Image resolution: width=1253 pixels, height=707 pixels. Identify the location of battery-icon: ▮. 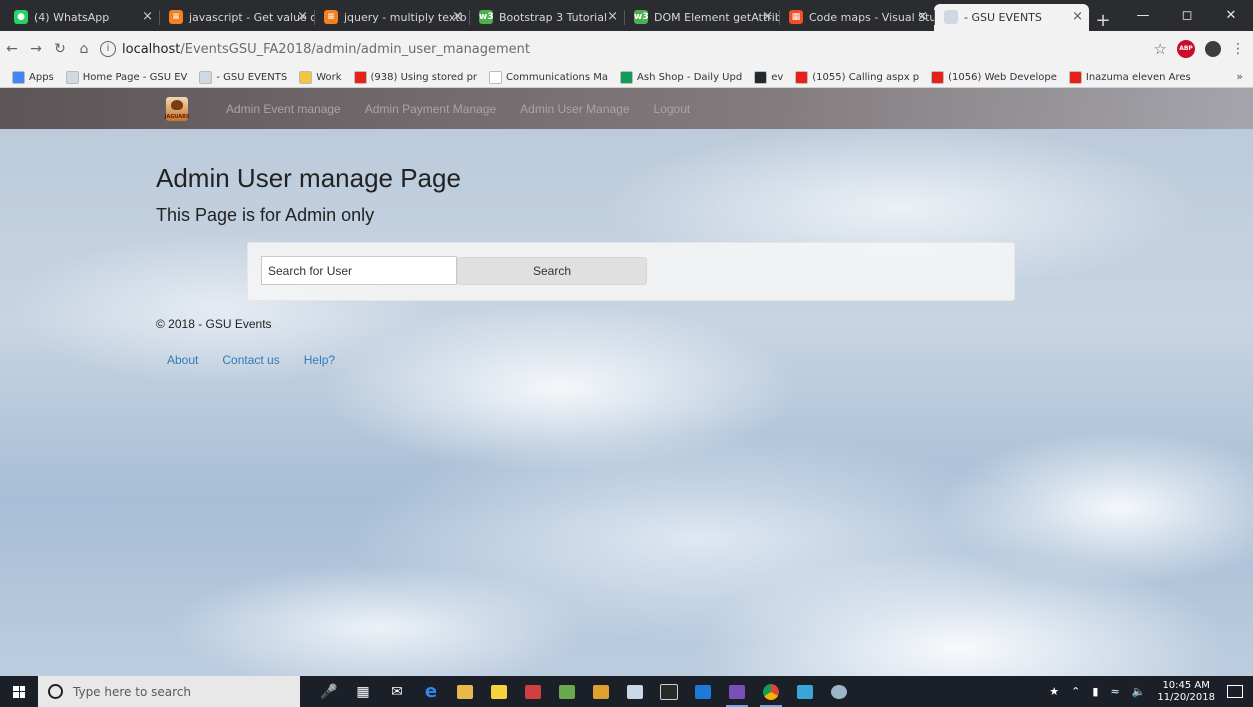
(1095, 691).